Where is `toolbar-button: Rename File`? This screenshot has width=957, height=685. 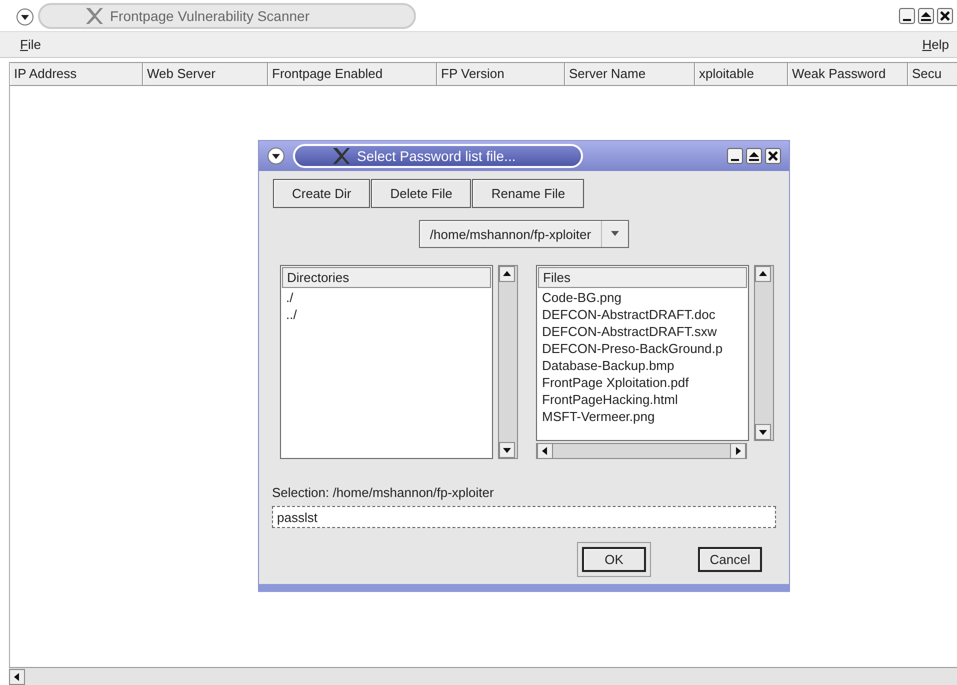 toolbar-button: Rename File is located at coordinates (528, 193).